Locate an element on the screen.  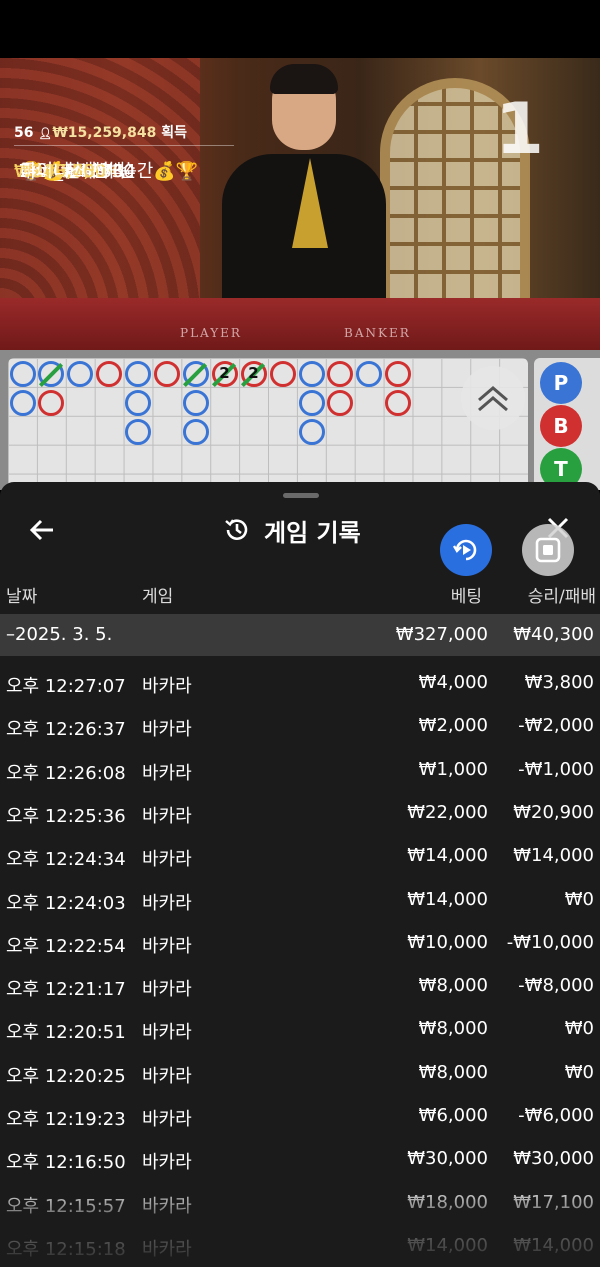
pip-icon is located at coordinates (548, 550).